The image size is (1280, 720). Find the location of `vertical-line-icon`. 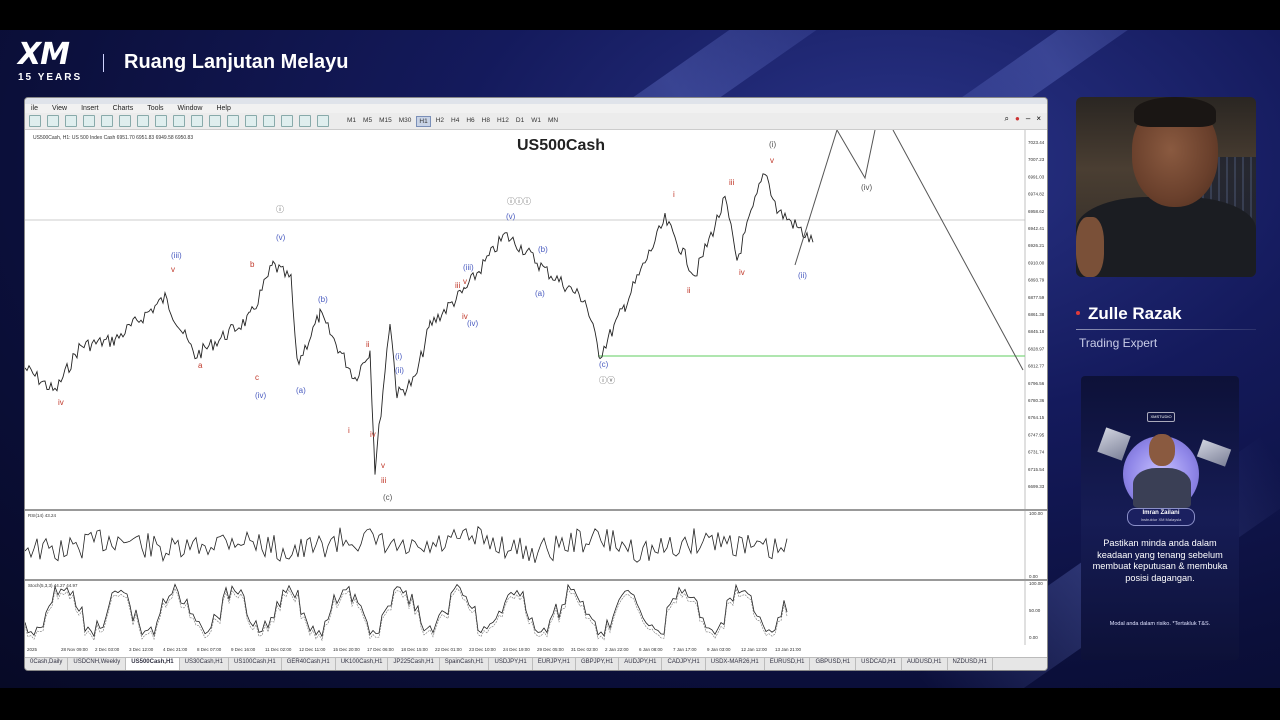

vertical-line-icon is located at coordinates (215, 121).